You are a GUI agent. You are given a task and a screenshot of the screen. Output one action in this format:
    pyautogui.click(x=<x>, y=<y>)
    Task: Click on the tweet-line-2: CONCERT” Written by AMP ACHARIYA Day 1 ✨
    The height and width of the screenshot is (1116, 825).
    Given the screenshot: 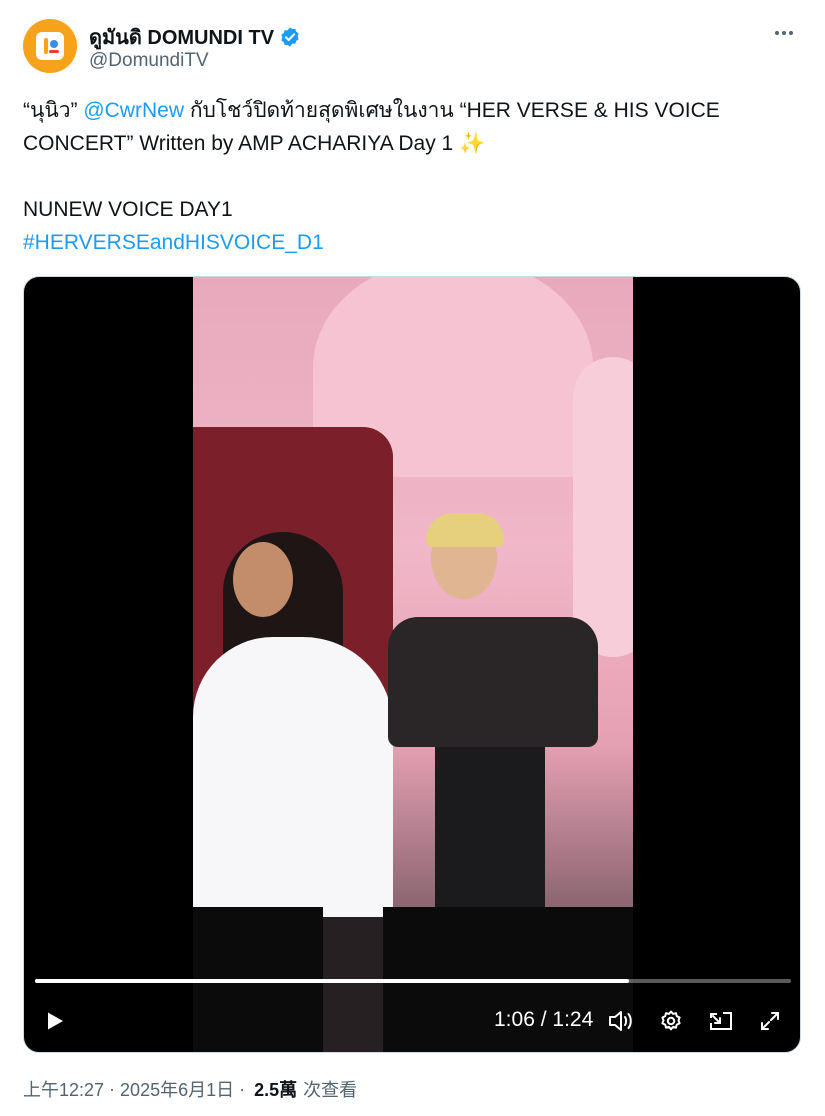 What is the action you would take?
    pyautogui.click(x=254, y=143)
    